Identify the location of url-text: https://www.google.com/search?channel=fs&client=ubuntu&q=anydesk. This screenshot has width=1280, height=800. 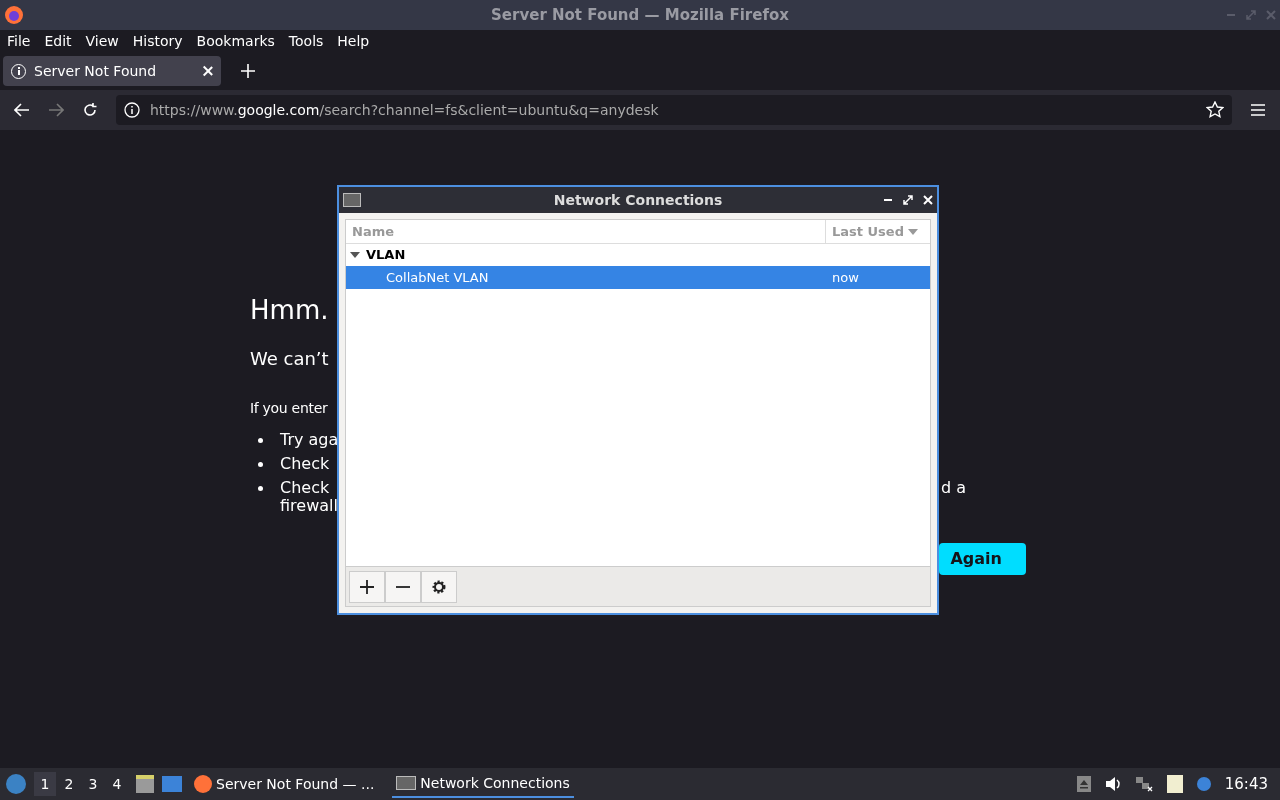
(404, 110).